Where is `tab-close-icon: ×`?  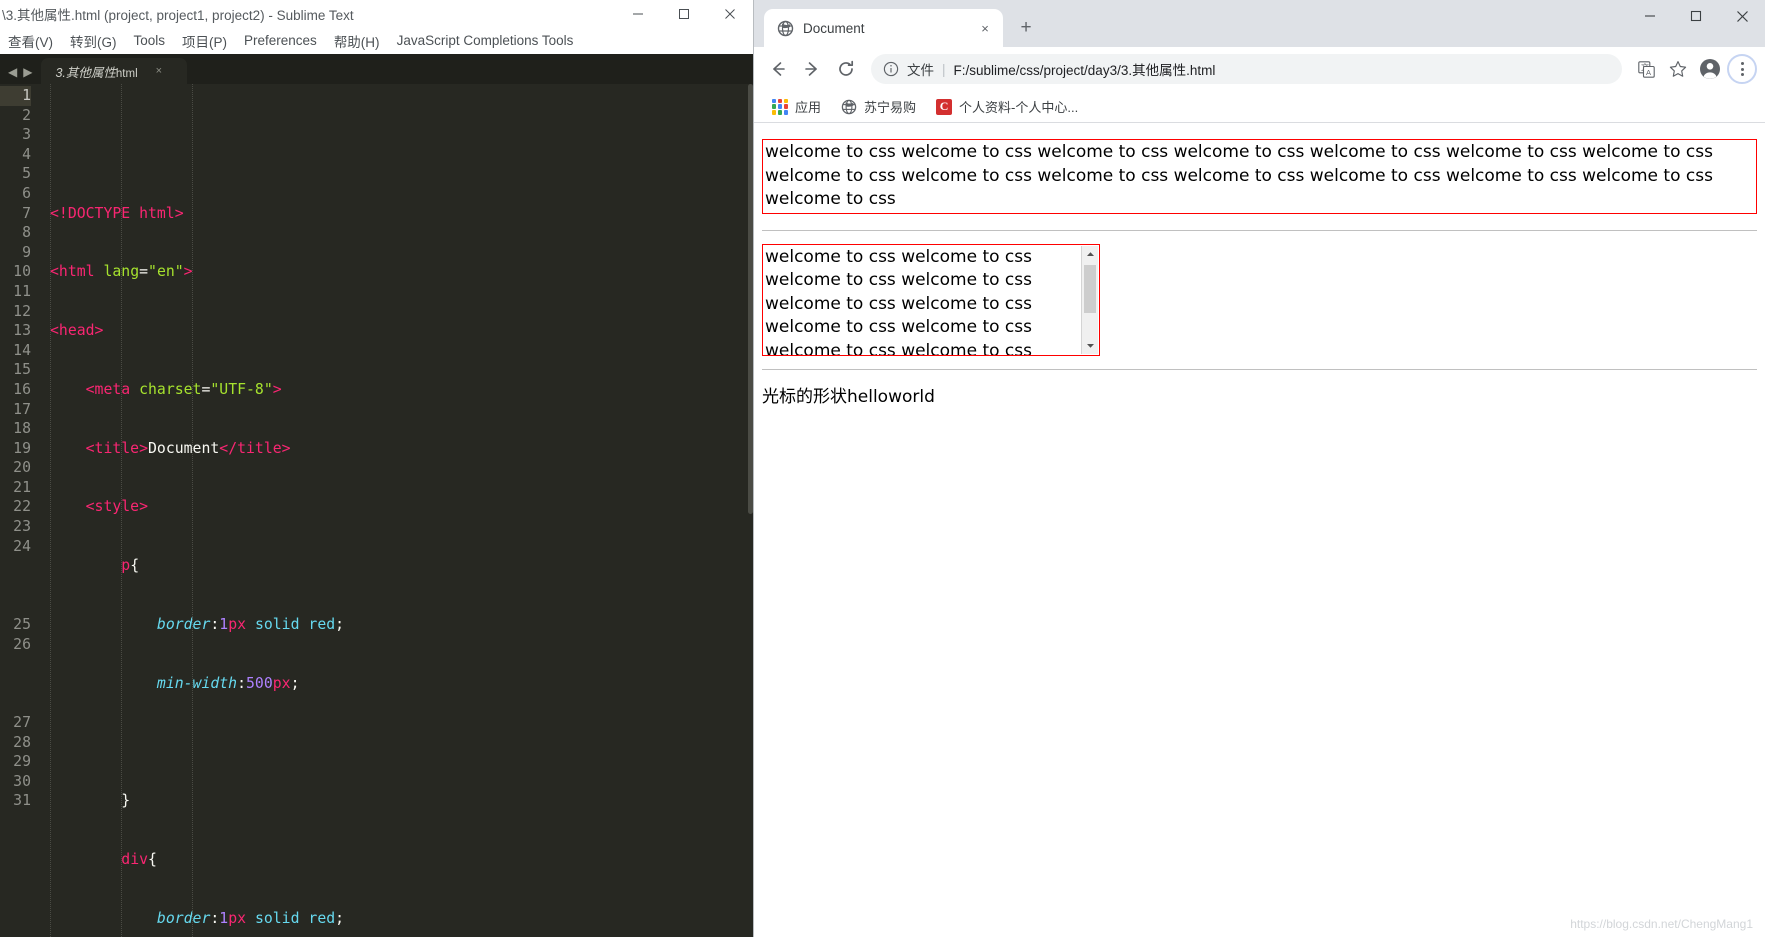 tab-close-icon: × is located at coordinates (985, 28).